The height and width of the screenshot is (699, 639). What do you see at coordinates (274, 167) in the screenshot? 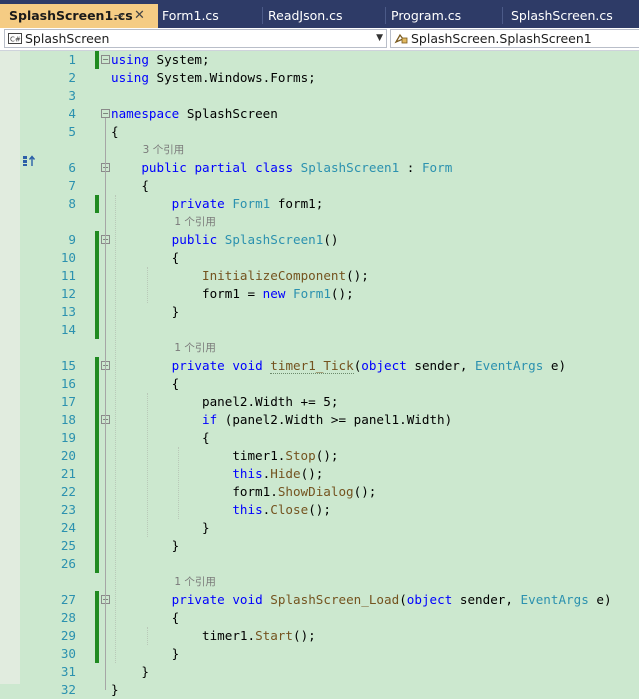
I see `keyword-token: class` at bounding box center [274, 167].